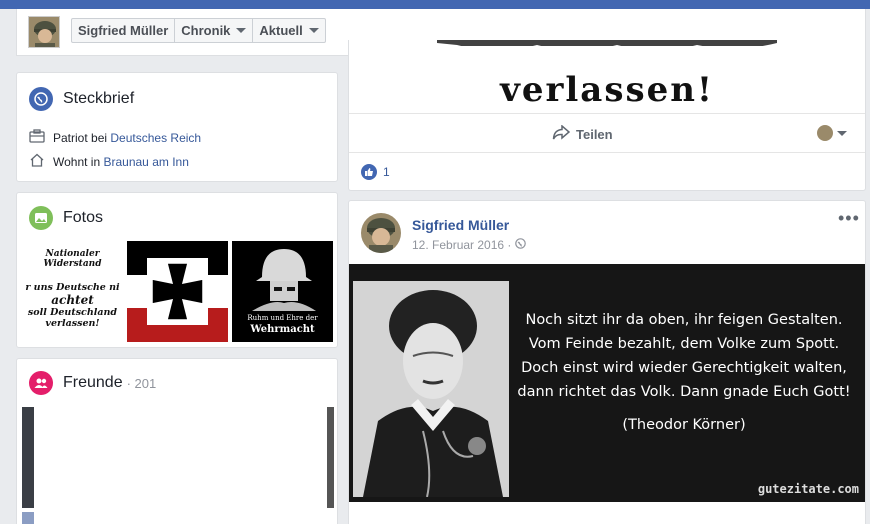  I want to click on nav-aktuell-label: Aktuell, so click(281, 30).